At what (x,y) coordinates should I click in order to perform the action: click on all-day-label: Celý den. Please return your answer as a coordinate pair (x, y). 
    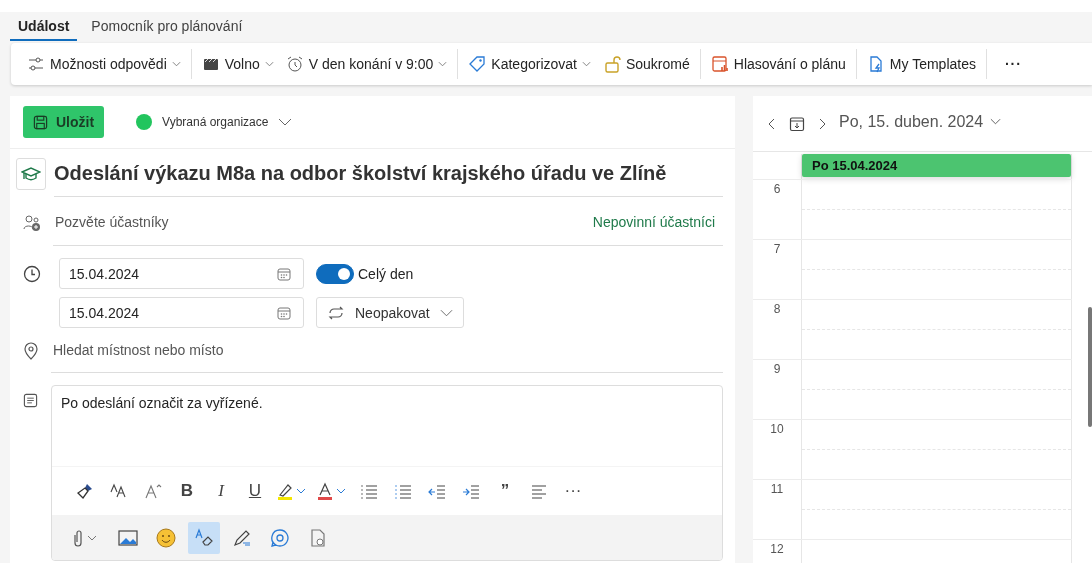
    Looking at the image, I should click on (386, 273).